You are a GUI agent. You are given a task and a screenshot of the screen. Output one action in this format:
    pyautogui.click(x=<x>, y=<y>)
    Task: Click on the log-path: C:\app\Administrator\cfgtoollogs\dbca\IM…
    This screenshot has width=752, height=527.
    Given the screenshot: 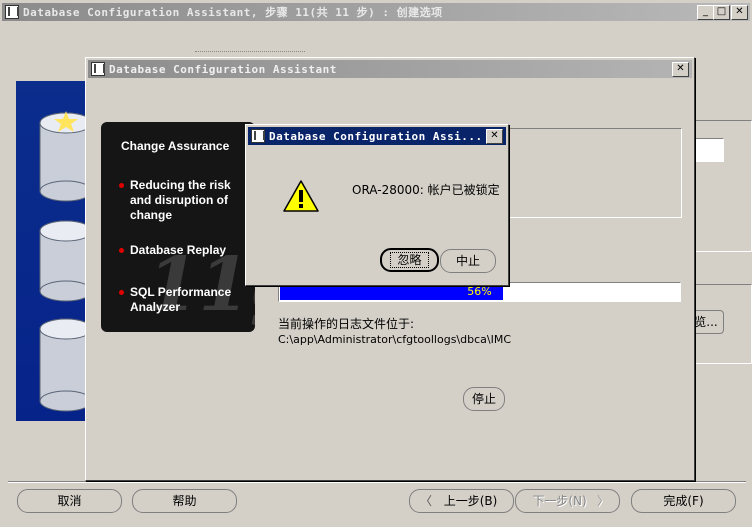 What is the action you would take?
    pyautogui.click(x=395, y=339)
    